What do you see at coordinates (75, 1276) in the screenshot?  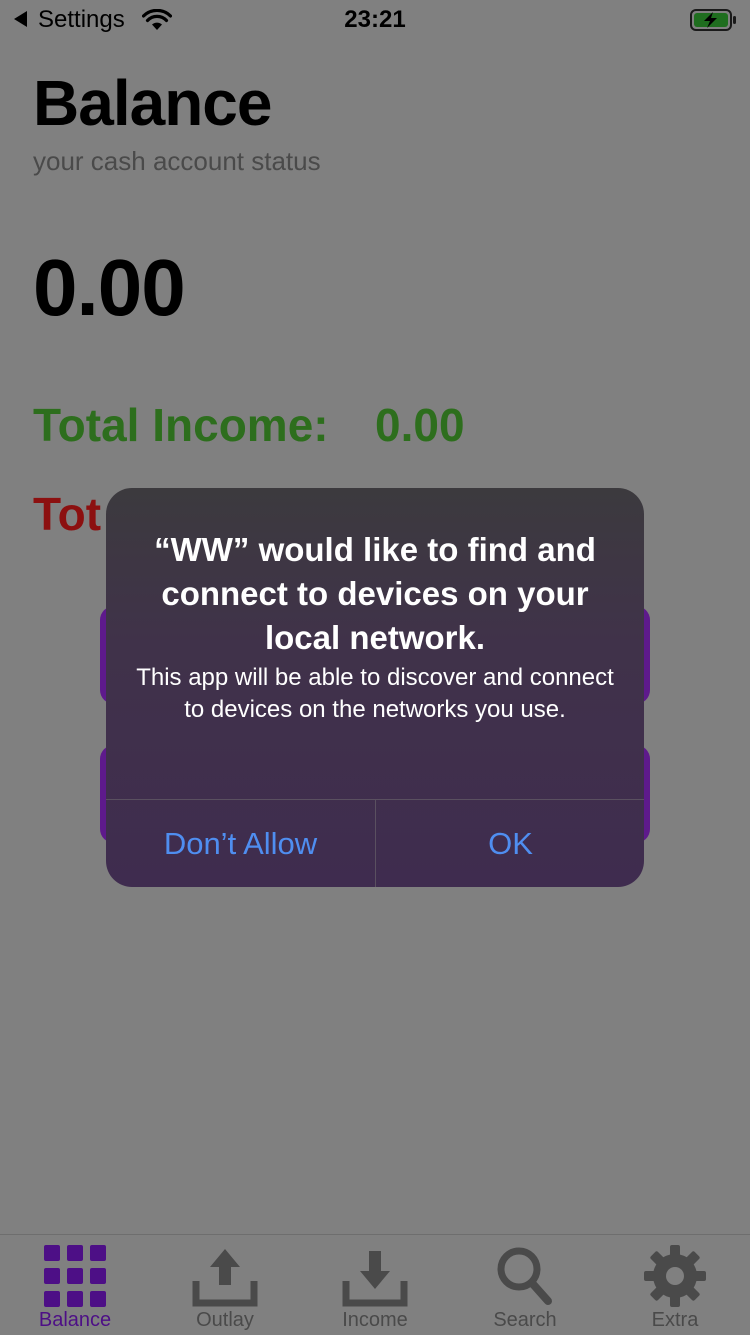 I see `grid-icon` at bounding box center [75, 1276].